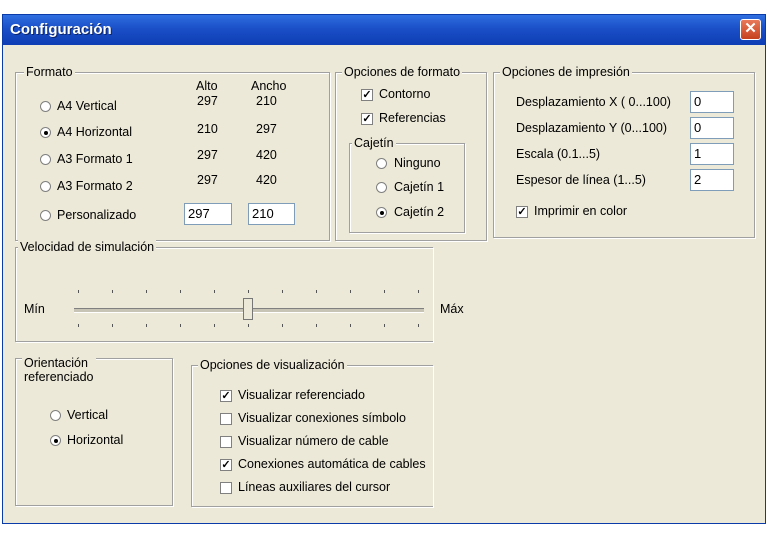 The height and width of the screenshot is (535, 769). Describe the element at coordinates (381, 163) in the screenshot. I see `ninguno-radio` at that location.